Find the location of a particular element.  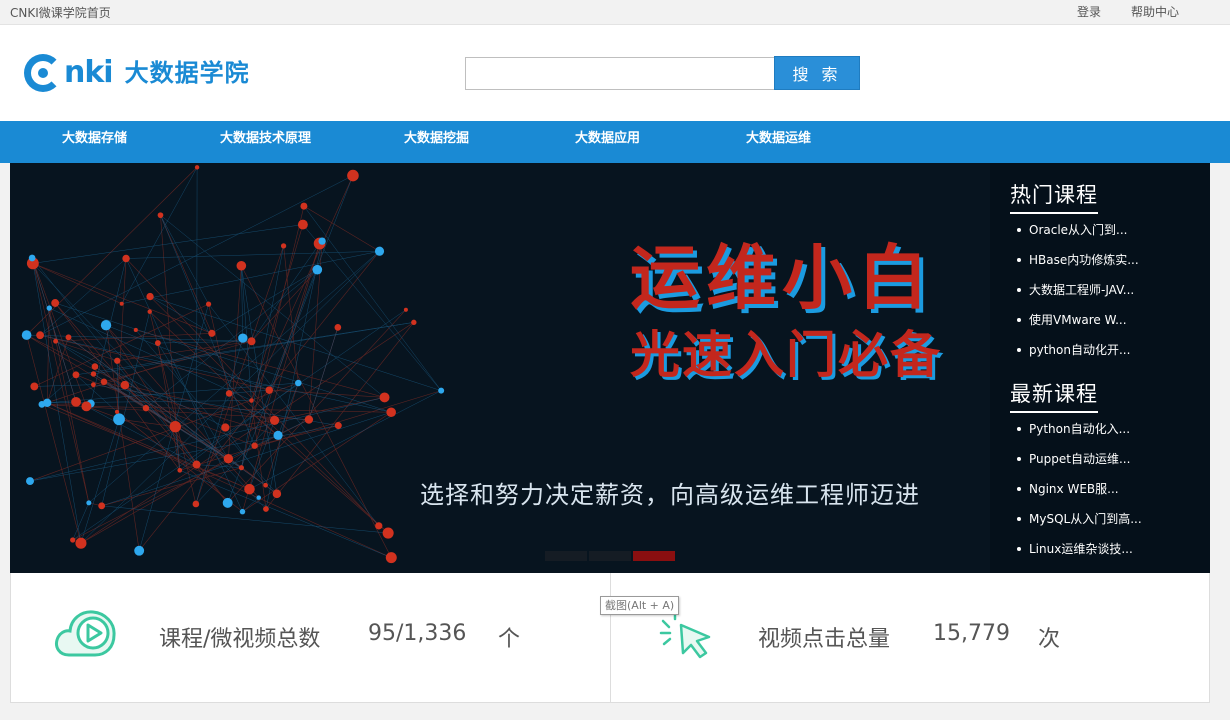

help-center-link: 帮助中心 is located at coordinates (1155, 11).